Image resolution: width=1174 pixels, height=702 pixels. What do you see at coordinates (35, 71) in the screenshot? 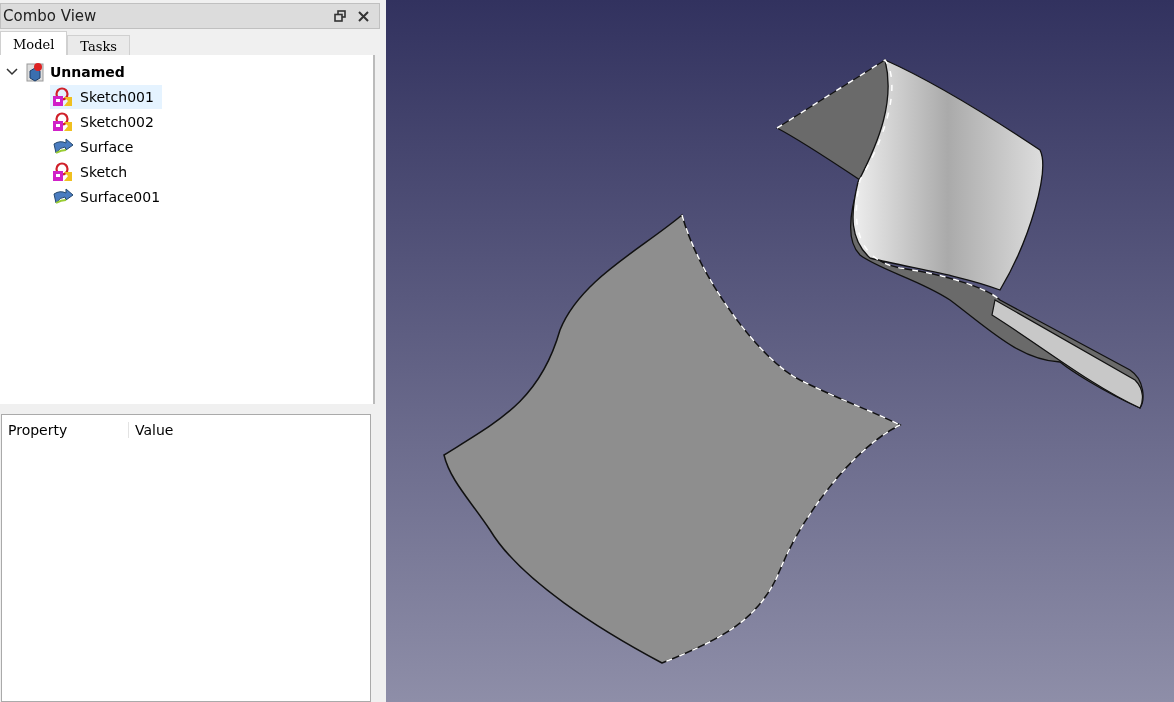
I see `part-cube-icon` at bounding box center [35, 71].